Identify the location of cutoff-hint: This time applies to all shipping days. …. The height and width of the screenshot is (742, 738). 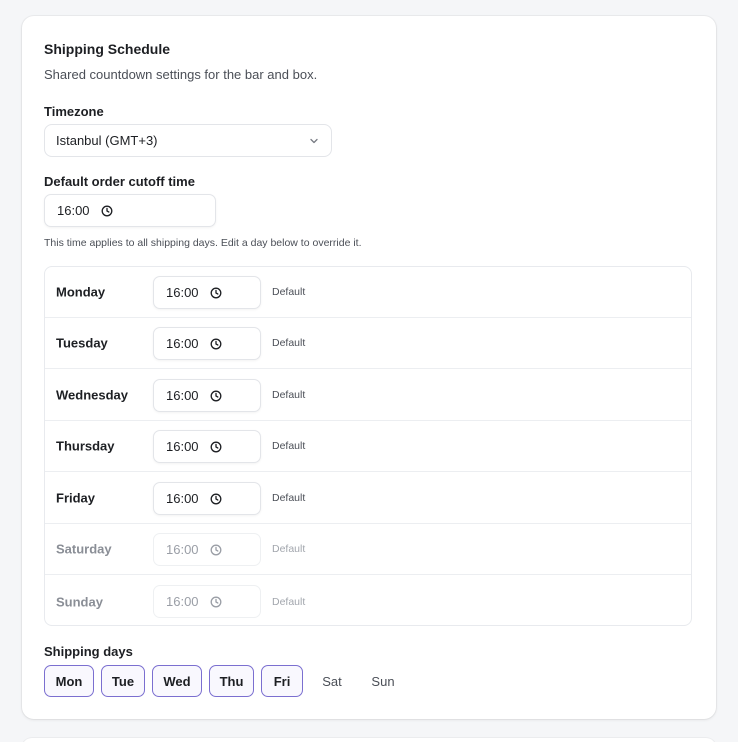
(203, 243).